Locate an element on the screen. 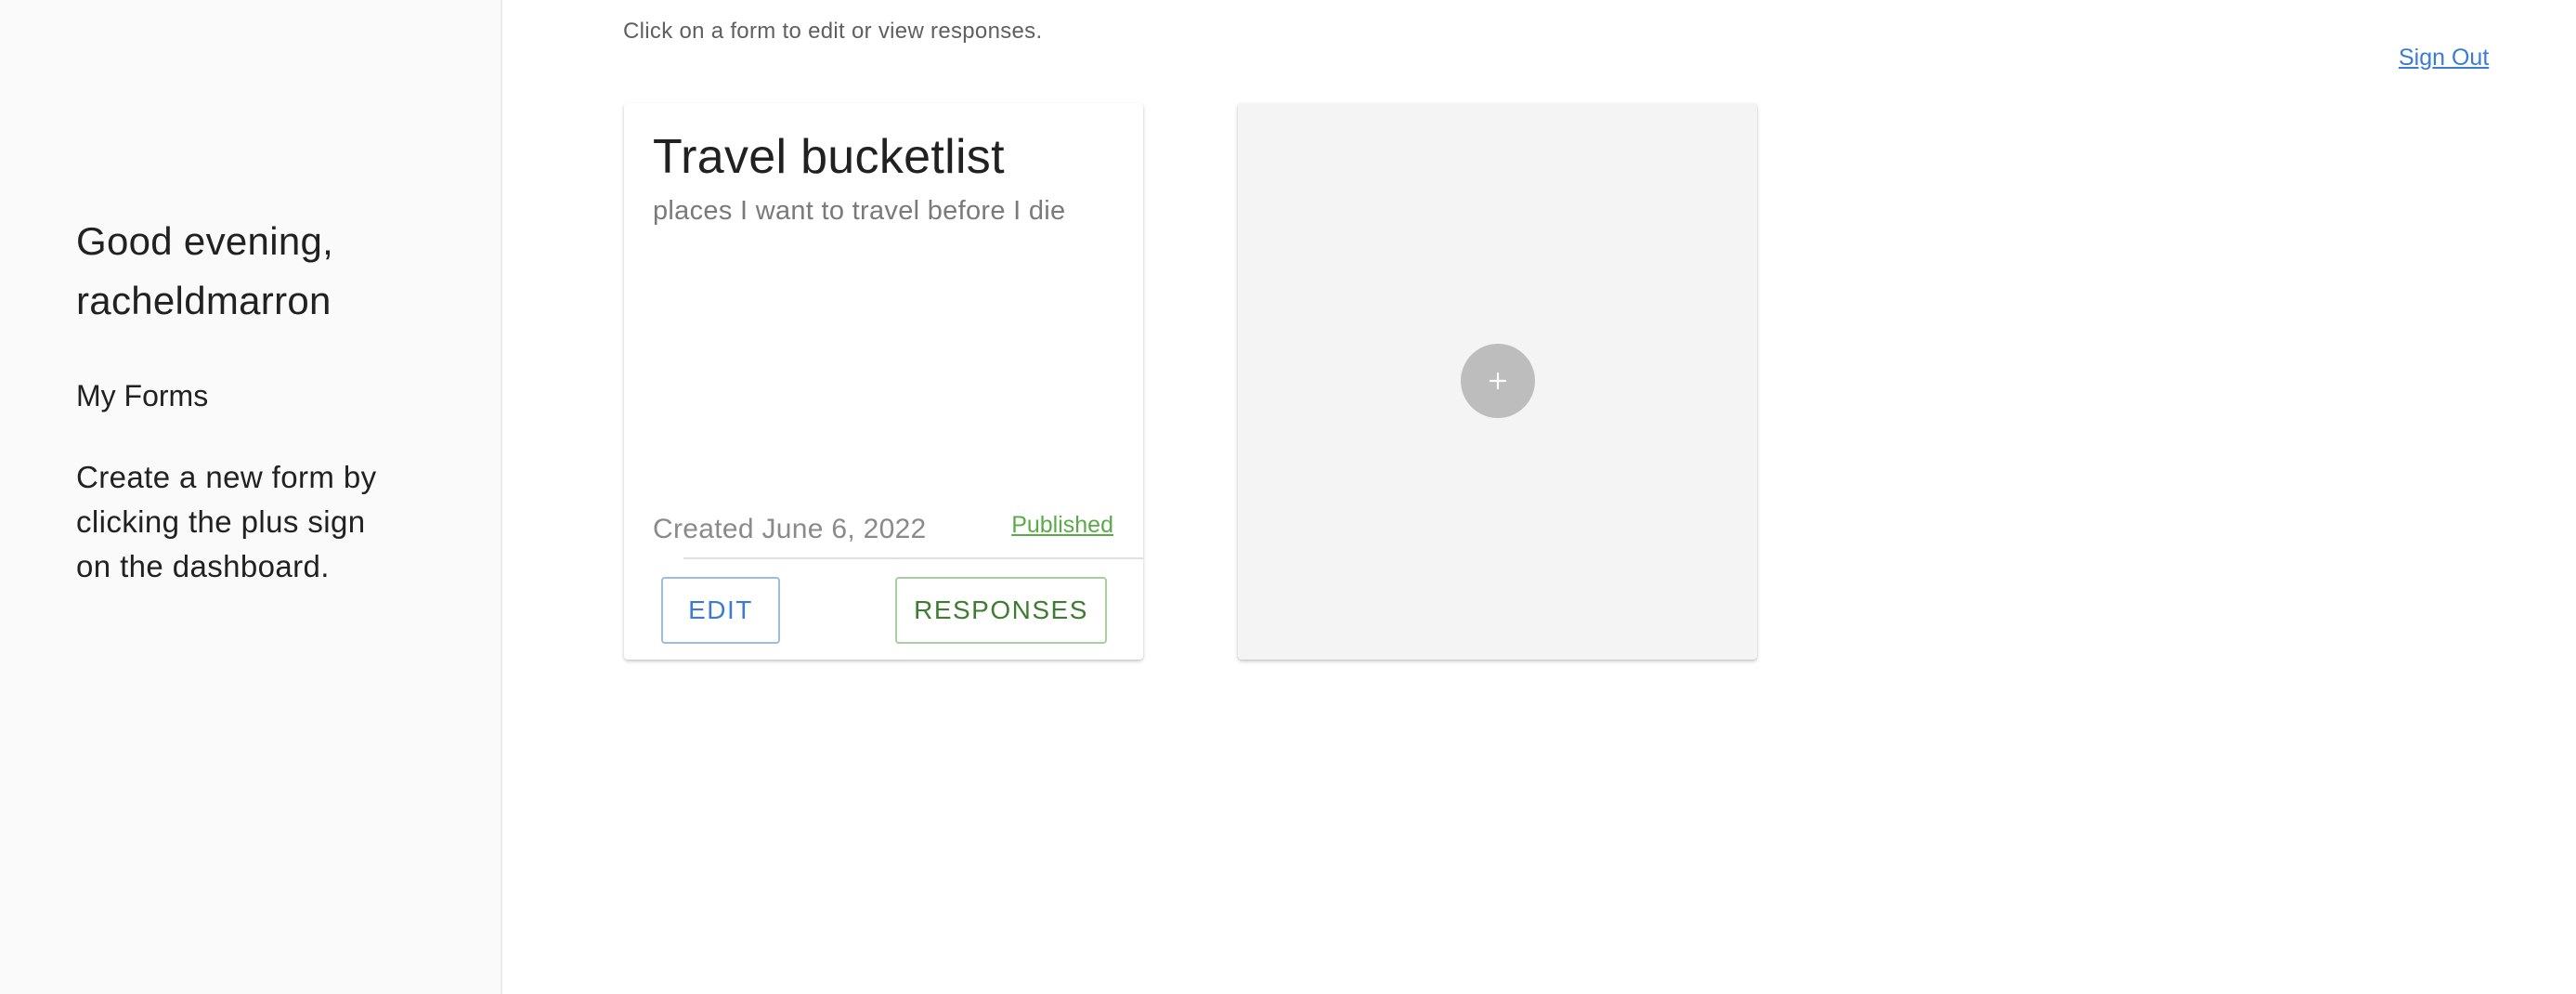 The width and height of the screenshot is (2576, 994). card-divider is located at coordinates (913, 558).